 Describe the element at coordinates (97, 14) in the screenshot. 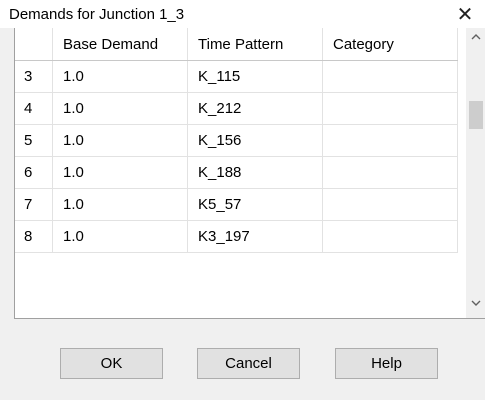

I see `window-title: Demands for Junction 1_3` at that location.